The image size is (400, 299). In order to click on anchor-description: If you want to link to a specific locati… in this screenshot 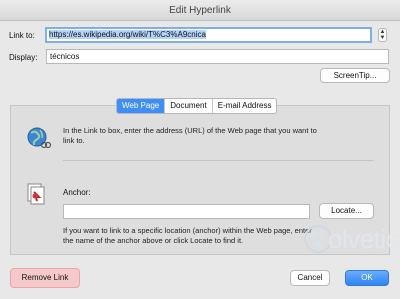, I will do `click(187, 235)`.